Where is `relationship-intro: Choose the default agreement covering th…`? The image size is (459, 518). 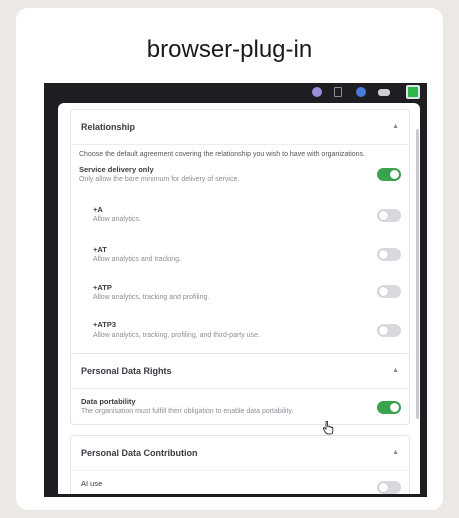 relationship-intro: Choose the default agreement covering th… is located at coordinates (222, 154).